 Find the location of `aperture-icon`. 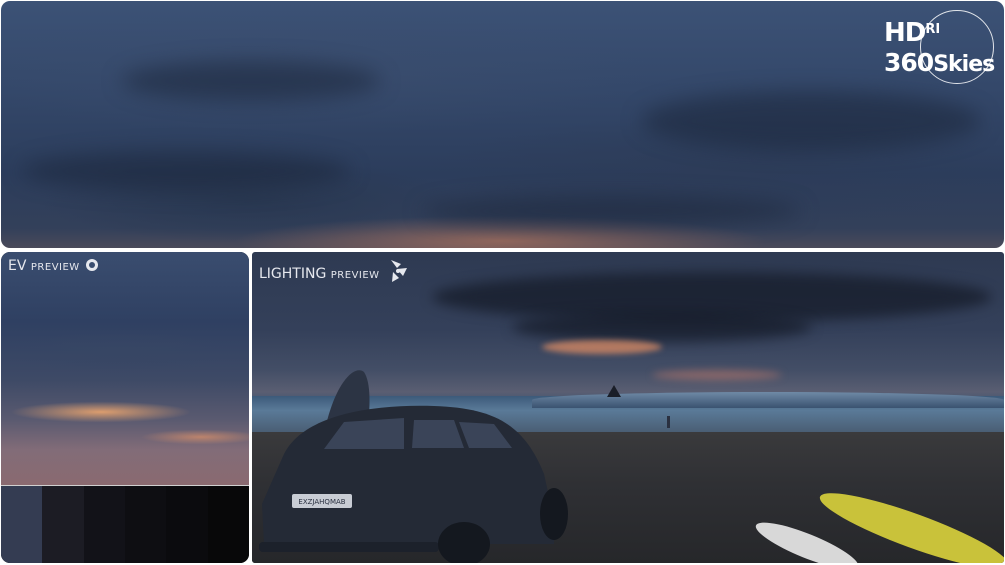

aperture-icon is located at coordinates (92, 265).